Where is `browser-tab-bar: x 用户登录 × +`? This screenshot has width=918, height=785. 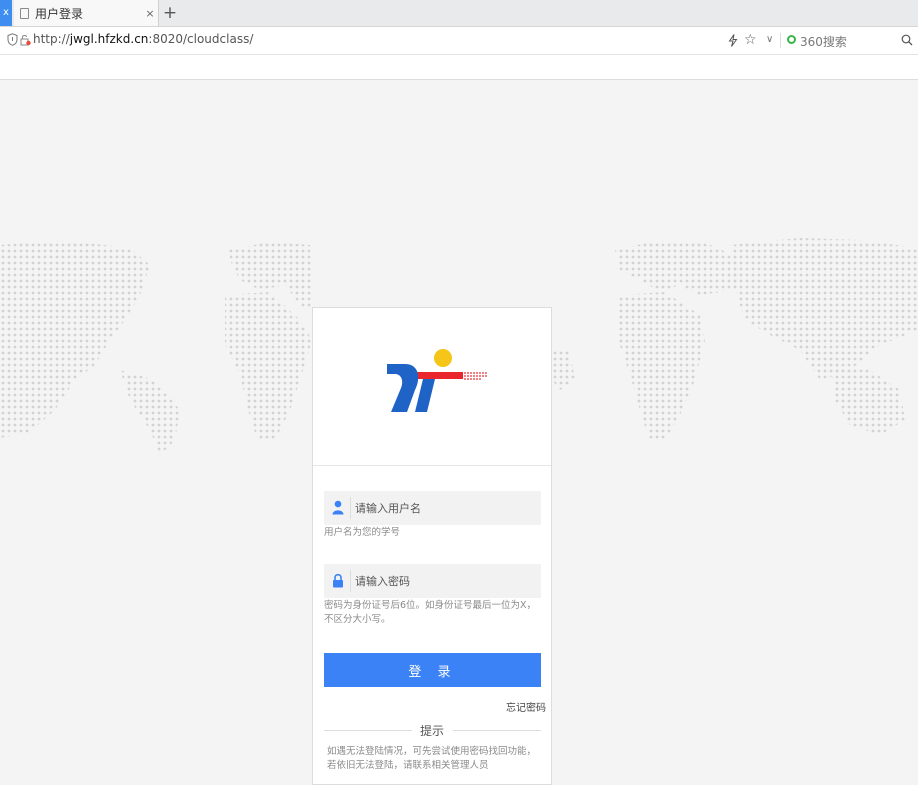
browser-tab-bar: x 用户登录 × + is located at coordinates (459, 13).